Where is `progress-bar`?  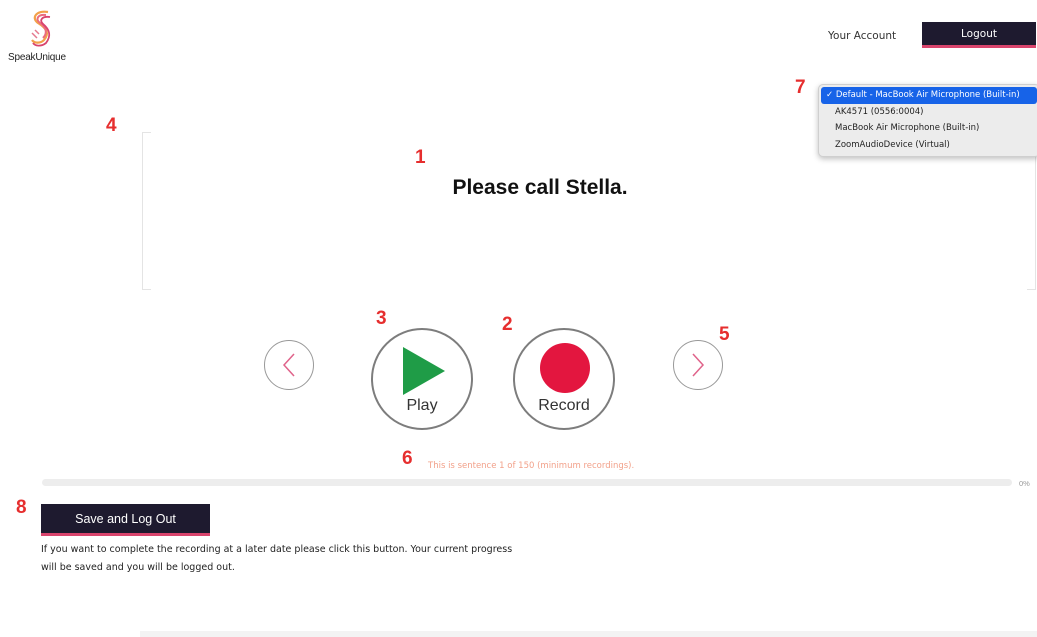
progress-bar is located at coordinates (527, 482).